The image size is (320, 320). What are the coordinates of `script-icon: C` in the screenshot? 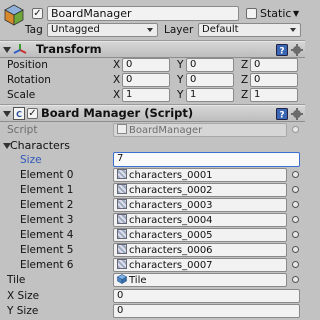 It's located at (19, 113).